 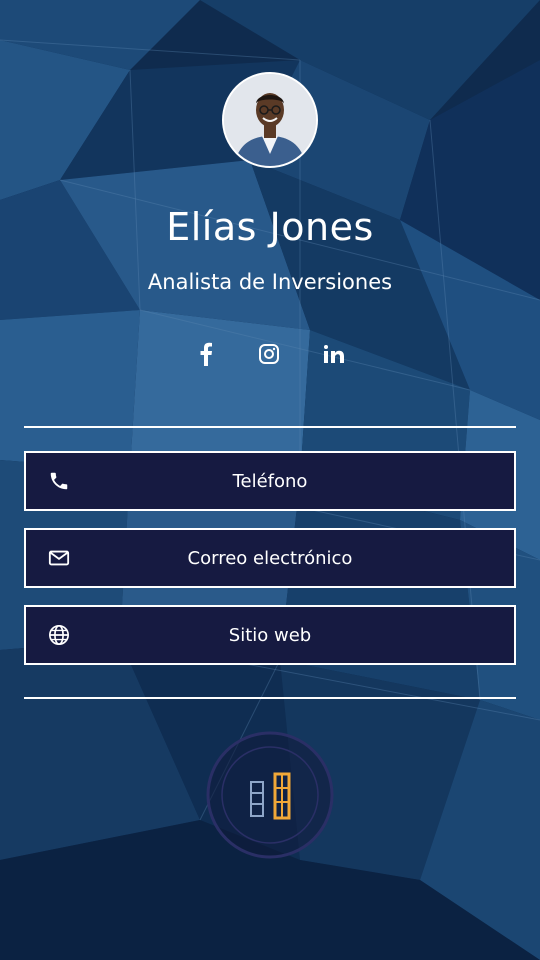 I want to click on globe-icon, so click(x=59, y=635).